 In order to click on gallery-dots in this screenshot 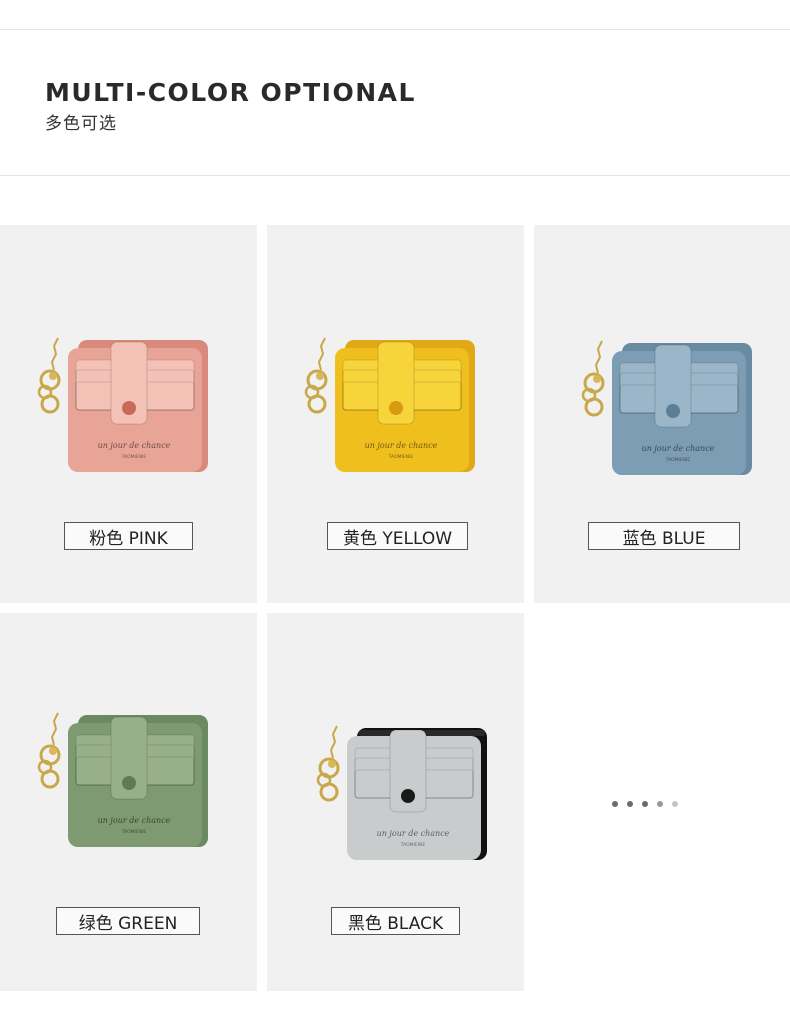, I will do `click(645, 804)`.